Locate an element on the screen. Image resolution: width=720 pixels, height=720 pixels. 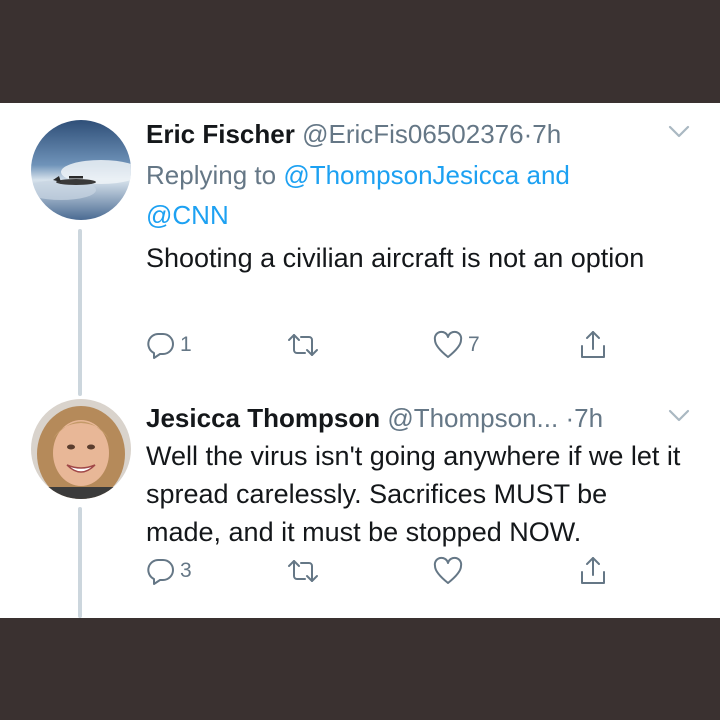
profile-photo-avatar-icon is located at coordinates (81, 449).